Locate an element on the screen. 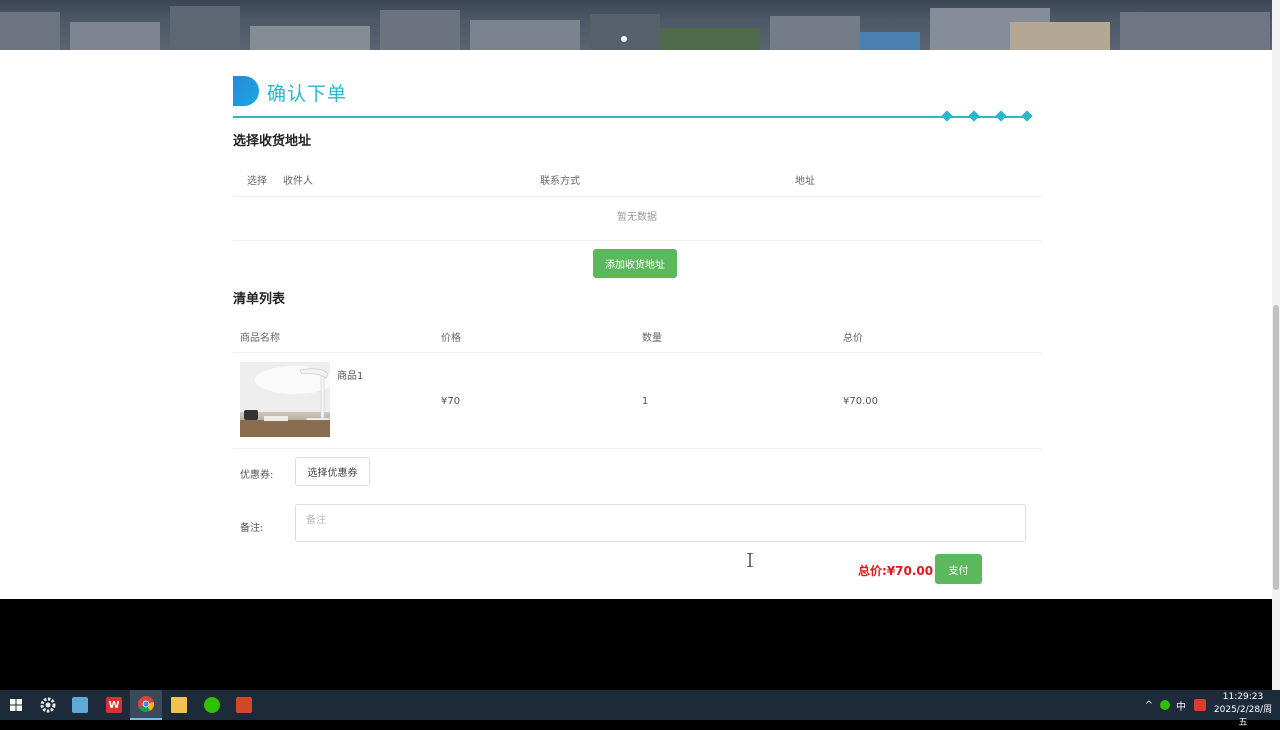  text-cursor-icon is located at coordinates (750, 560).